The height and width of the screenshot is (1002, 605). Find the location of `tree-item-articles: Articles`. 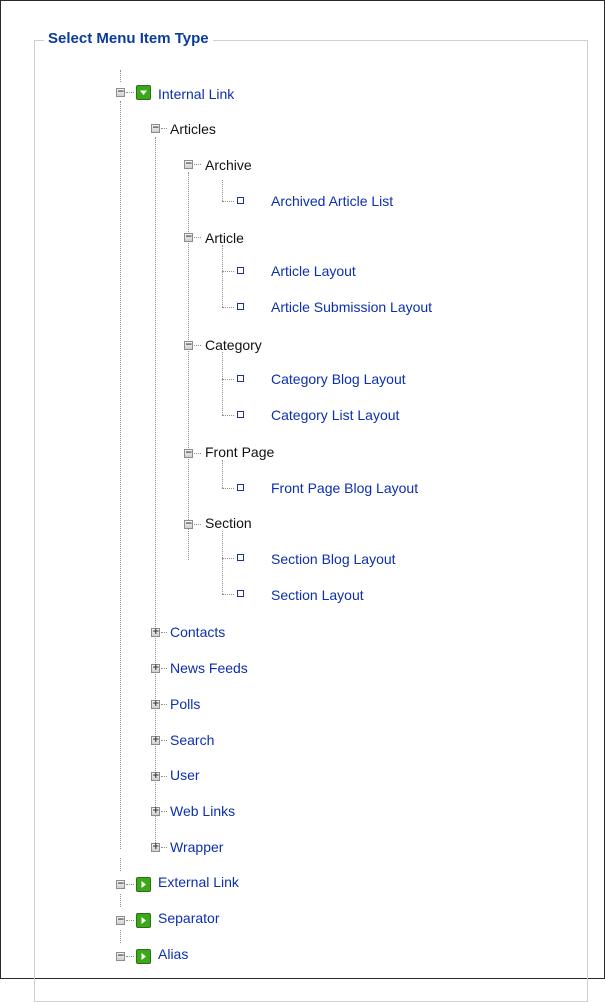

tree-item-articles: Articles is located at coordinates (193, 129).